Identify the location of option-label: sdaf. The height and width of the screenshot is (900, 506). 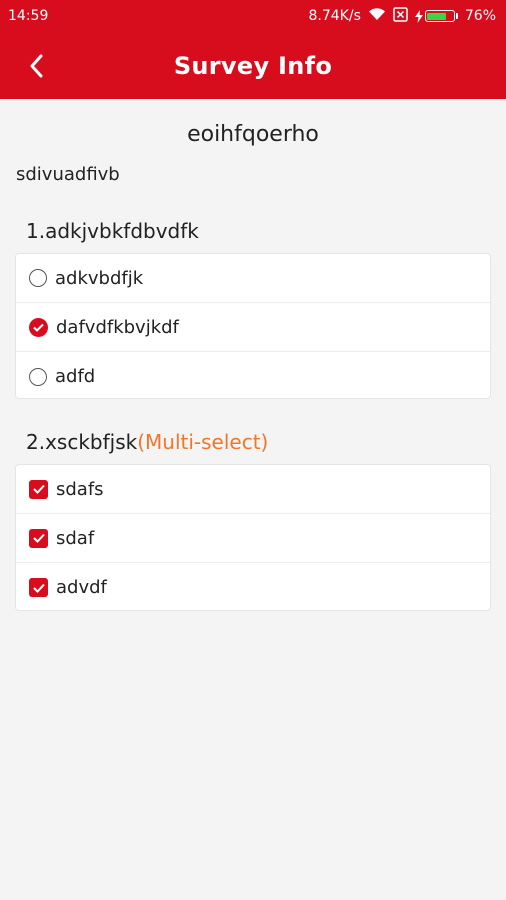
(75, 538).